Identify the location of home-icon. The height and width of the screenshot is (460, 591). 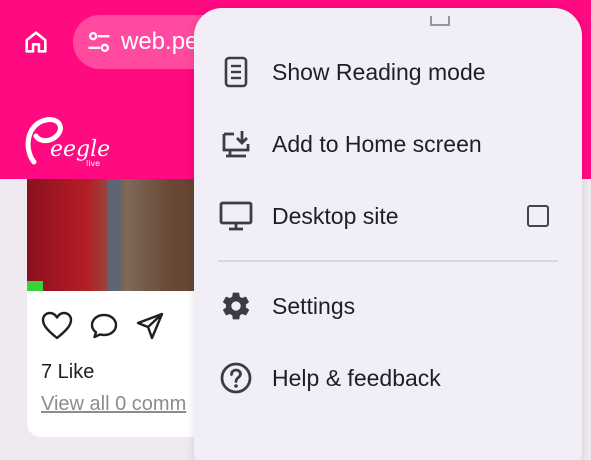
(36, 42).